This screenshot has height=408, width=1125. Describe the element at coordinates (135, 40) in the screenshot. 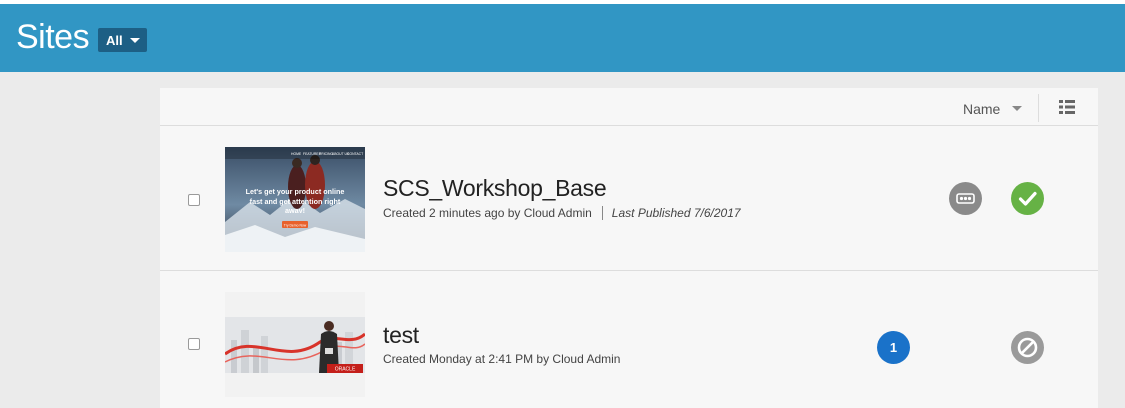

I see `chevron-down-icon` at that location.